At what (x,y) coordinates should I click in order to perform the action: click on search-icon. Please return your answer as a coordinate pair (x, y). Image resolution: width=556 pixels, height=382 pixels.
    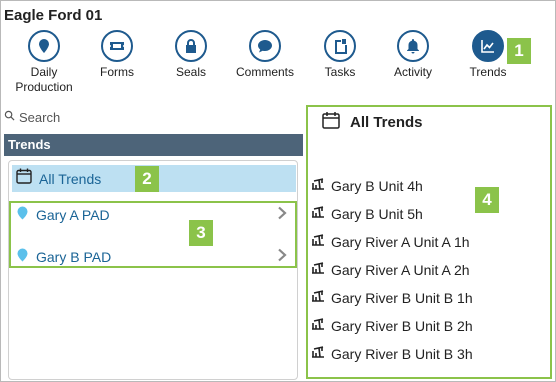
    Looking at the image, I should click on (11, 117).